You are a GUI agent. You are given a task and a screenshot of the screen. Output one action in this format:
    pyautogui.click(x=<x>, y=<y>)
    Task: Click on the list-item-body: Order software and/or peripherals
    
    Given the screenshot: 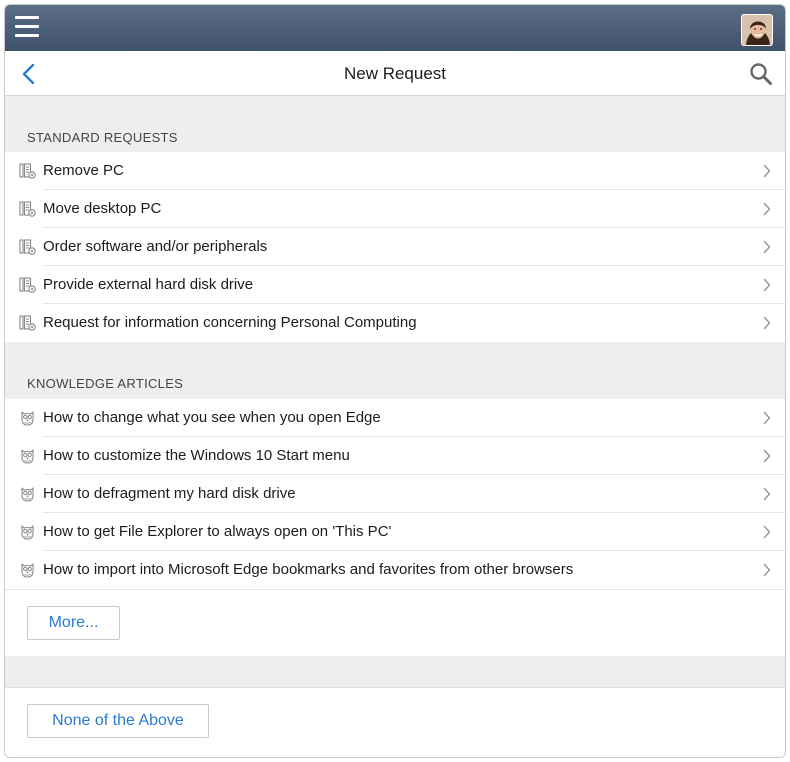 What is the action you would take?
    pyautogui.click(x=414, y=247)
    